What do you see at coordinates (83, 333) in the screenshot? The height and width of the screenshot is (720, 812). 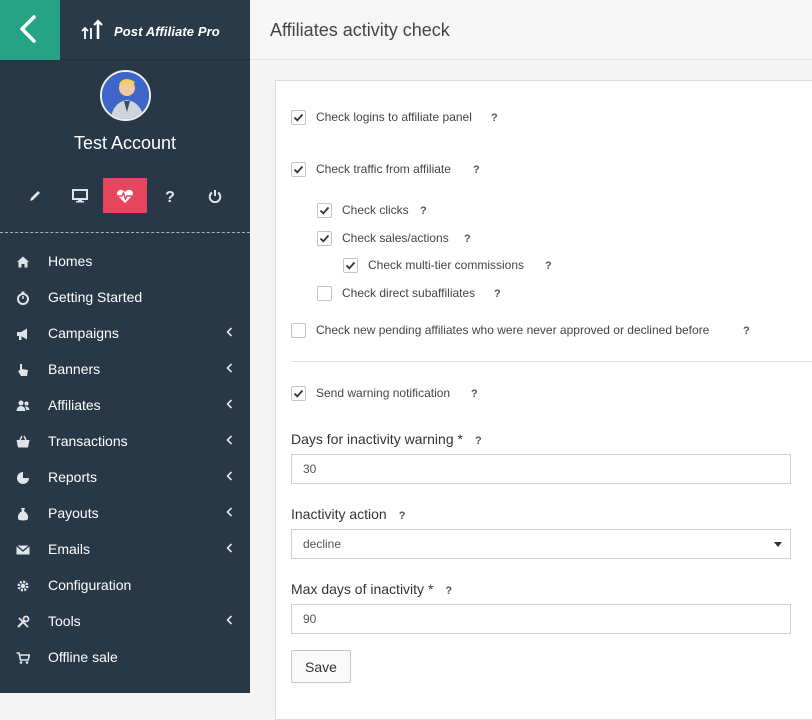 I see `sidebar-item-label: Campaigns` at bounding box center [83, 333].